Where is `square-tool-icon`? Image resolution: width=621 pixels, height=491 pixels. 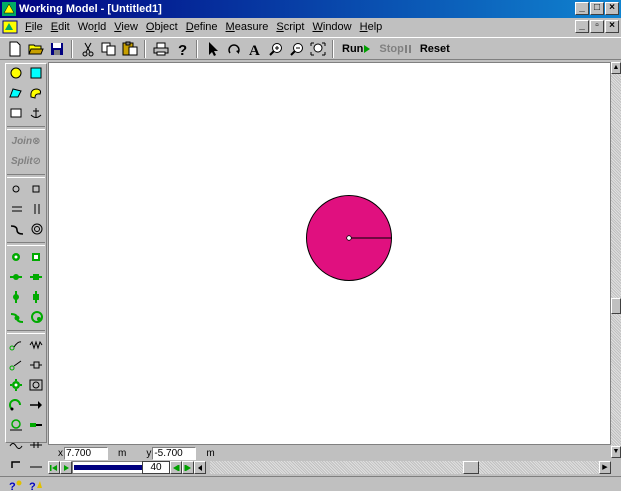
square-tool-icon is located at coordinates (16, 114).